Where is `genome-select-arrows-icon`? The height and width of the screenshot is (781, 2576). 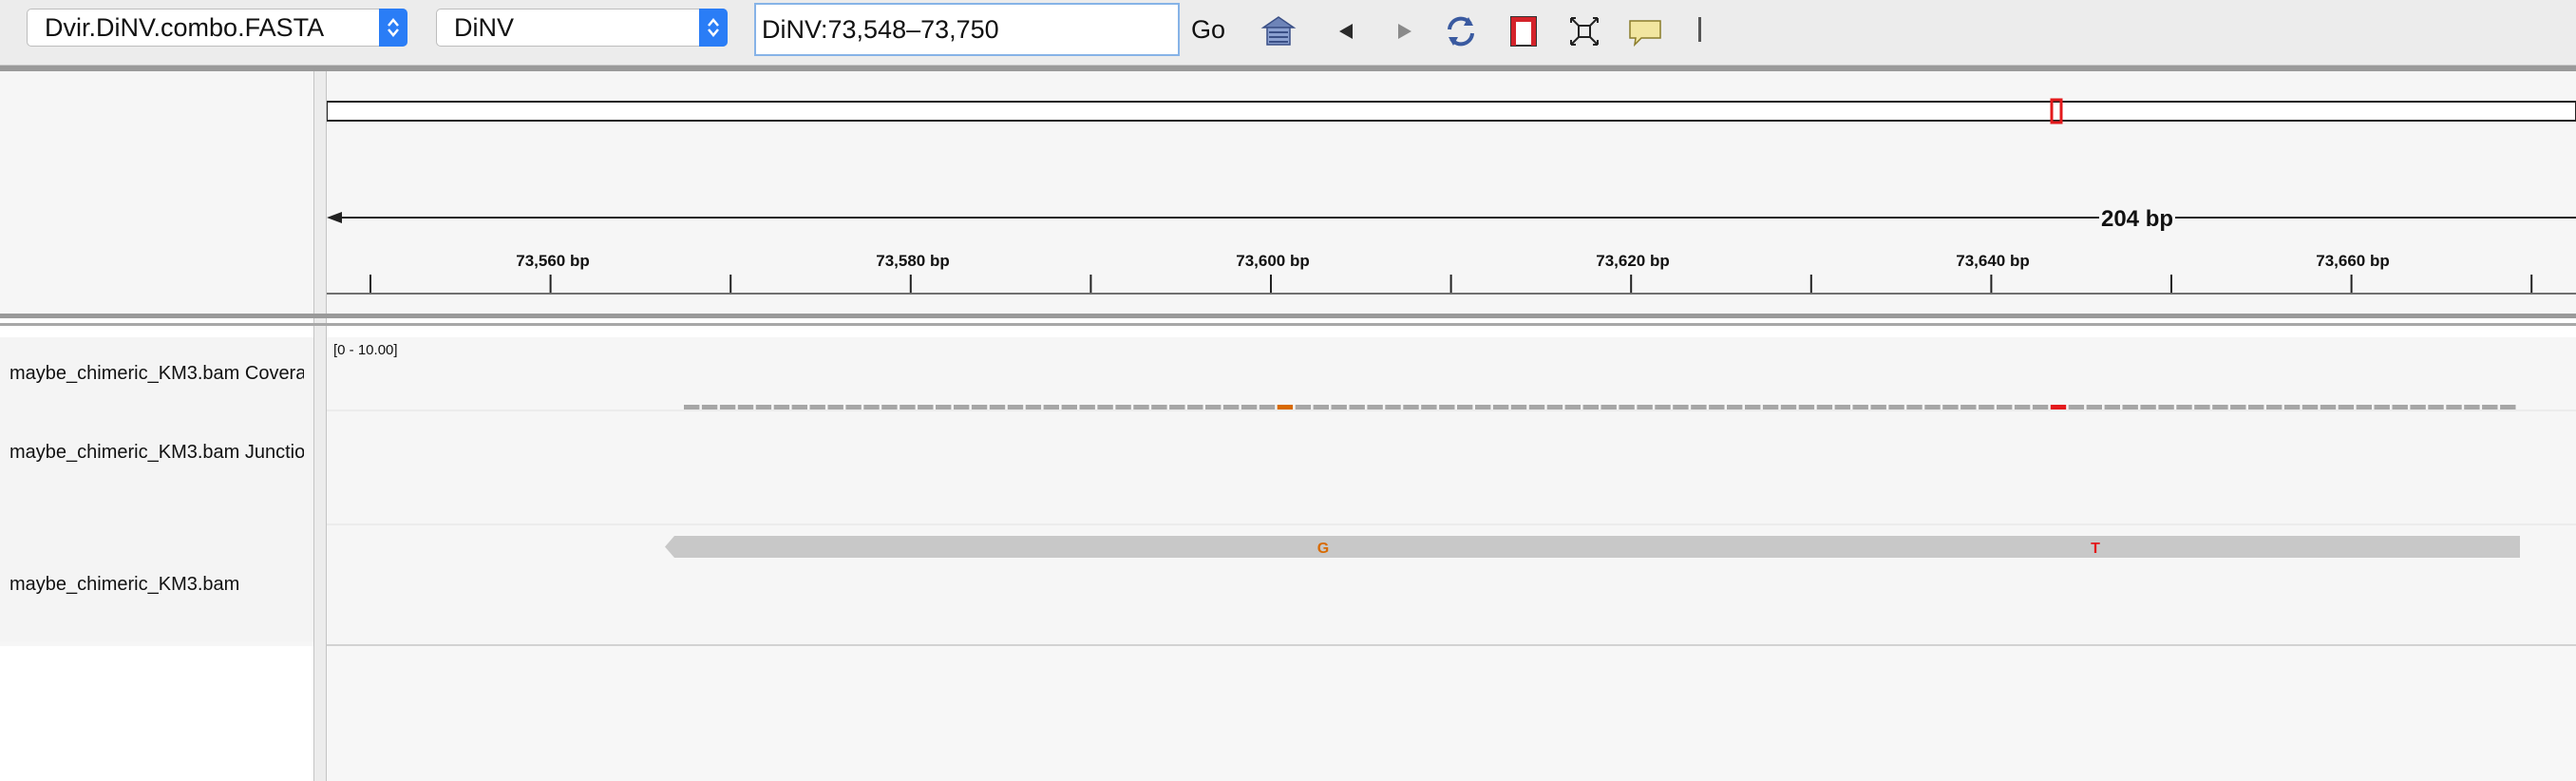 genome-select-arrows-icon is located at coordinates (393, 28).